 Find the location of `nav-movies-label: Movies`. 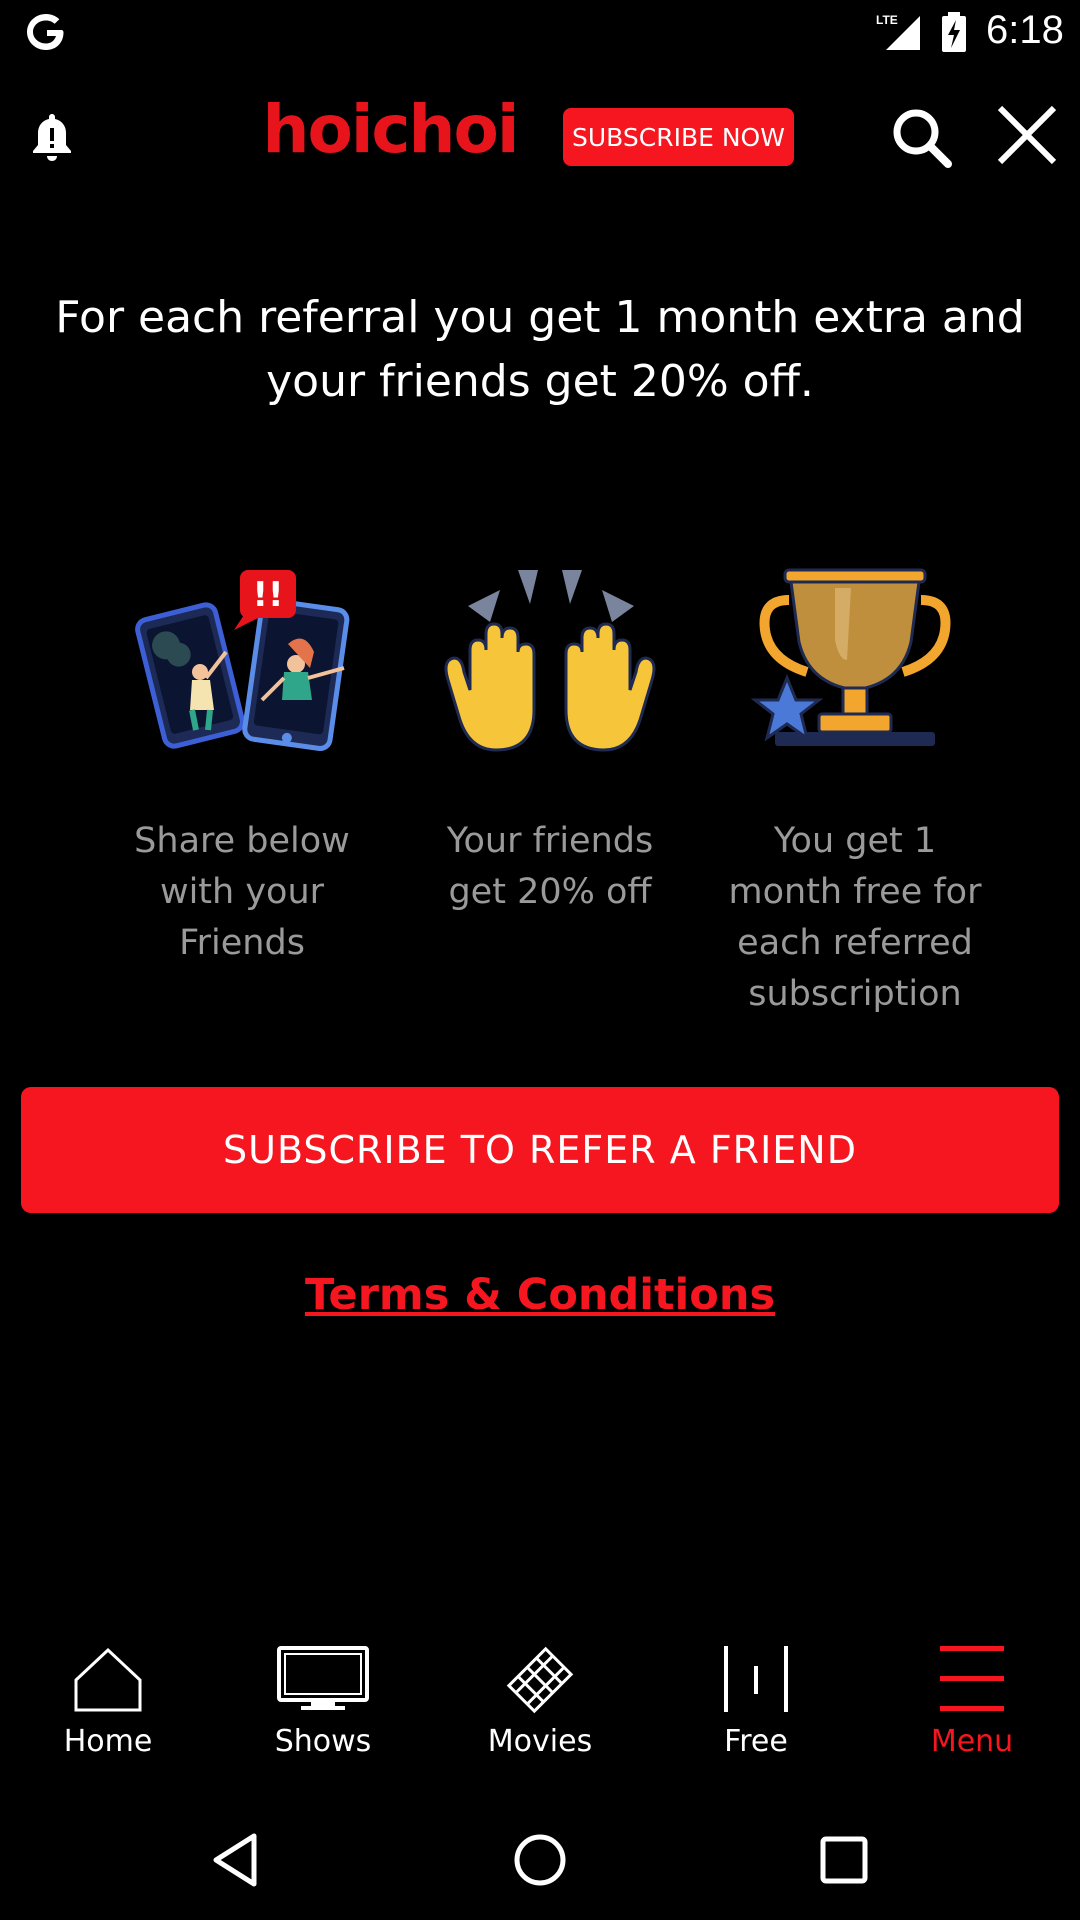

nav-movies-label: Movies is located at coordinates (540, 1741).